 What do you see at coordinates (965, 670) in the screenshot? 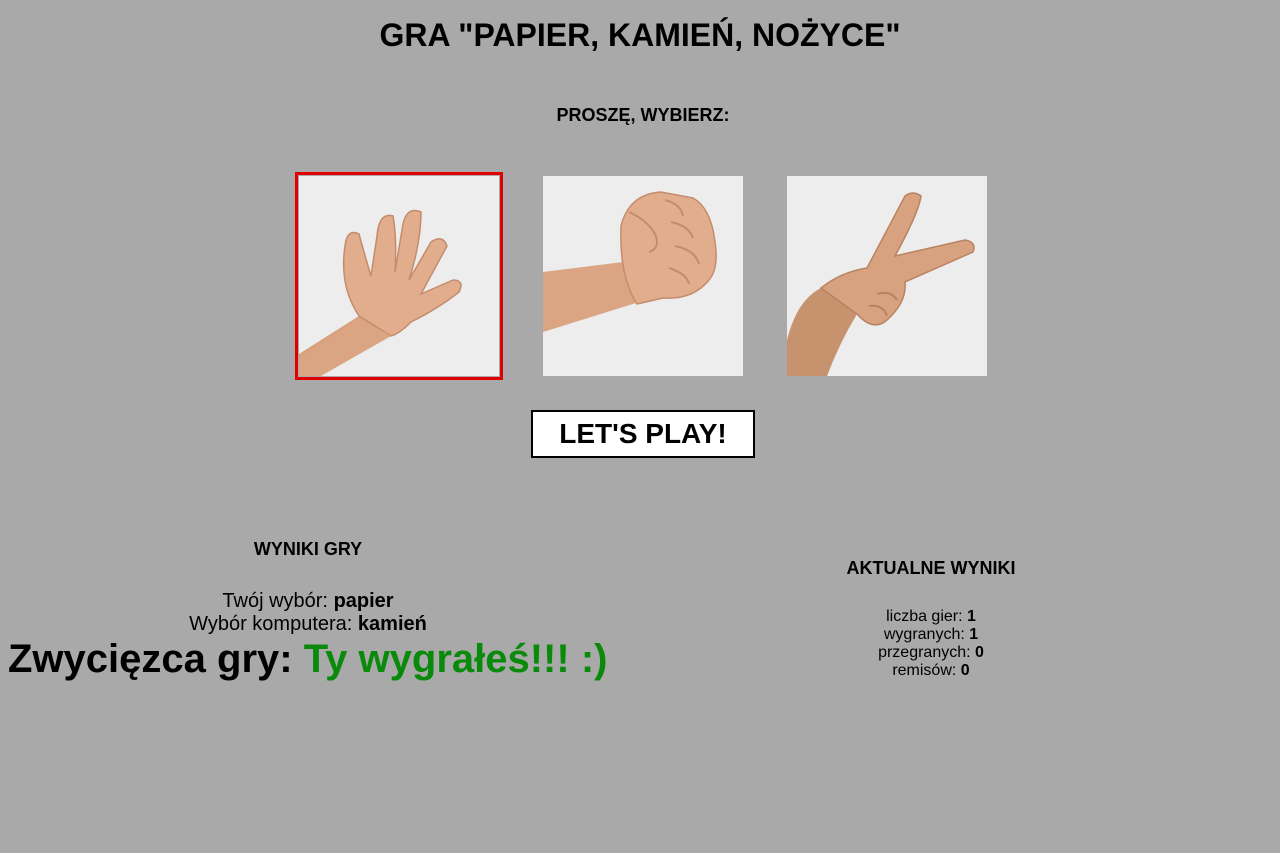
I see `stat-draws-value: 0` at bounding box center [965, 670].